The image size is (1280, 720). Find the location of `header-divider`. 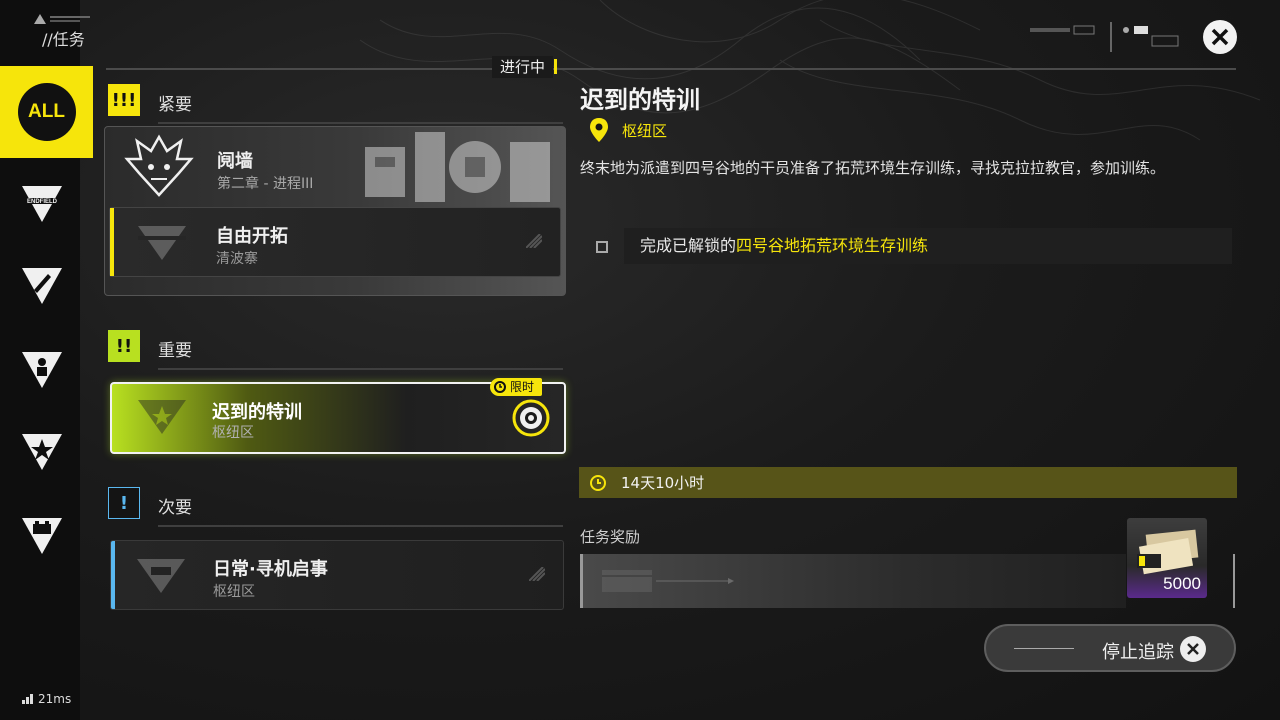

header-divider is located at coordinates (671, 69).